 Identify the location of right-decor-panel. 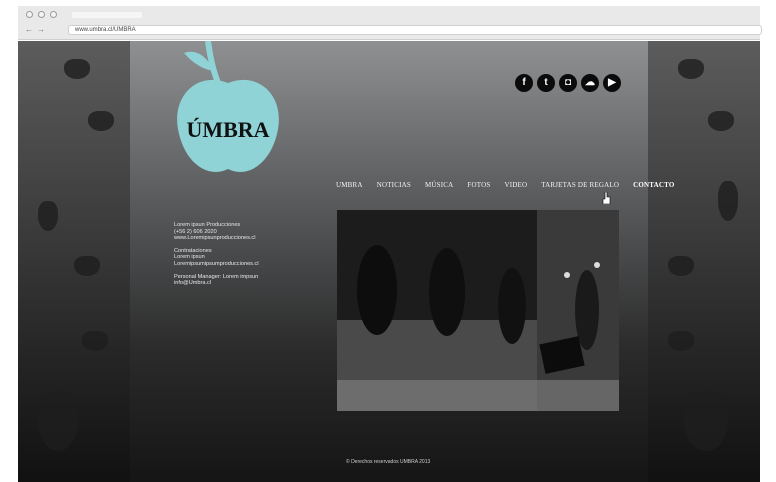
(704, 261).